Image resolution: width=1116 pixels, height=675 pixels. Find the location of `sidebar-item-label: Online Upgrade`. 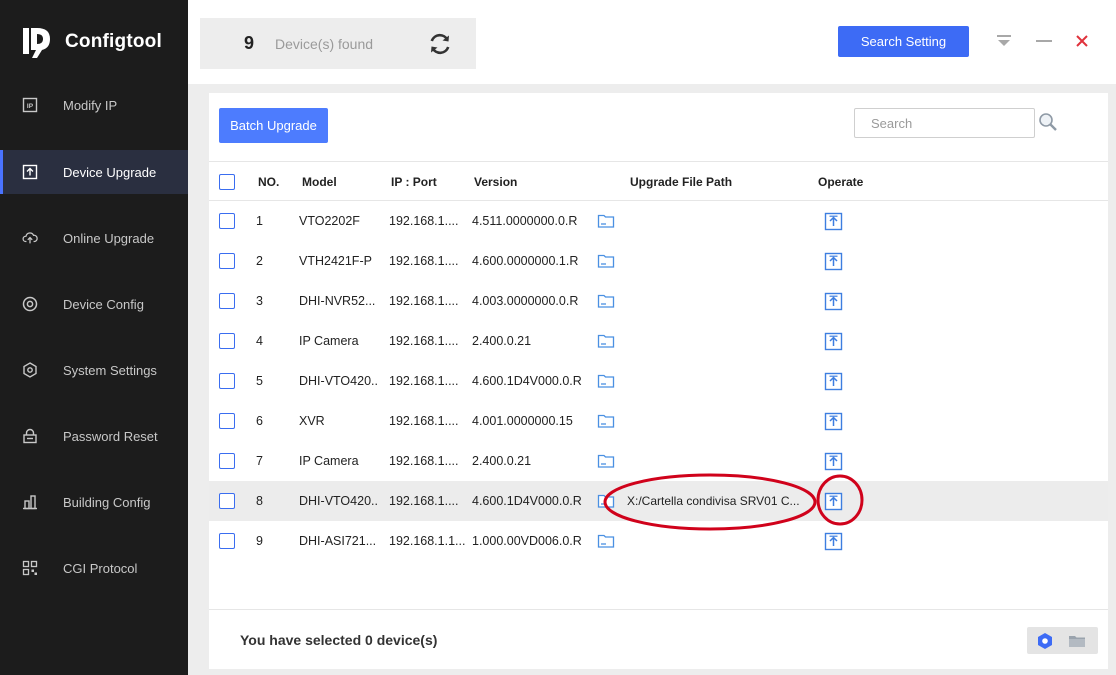

sidebar-item-label: Online Upgrade is located at coordinates (109, 238).